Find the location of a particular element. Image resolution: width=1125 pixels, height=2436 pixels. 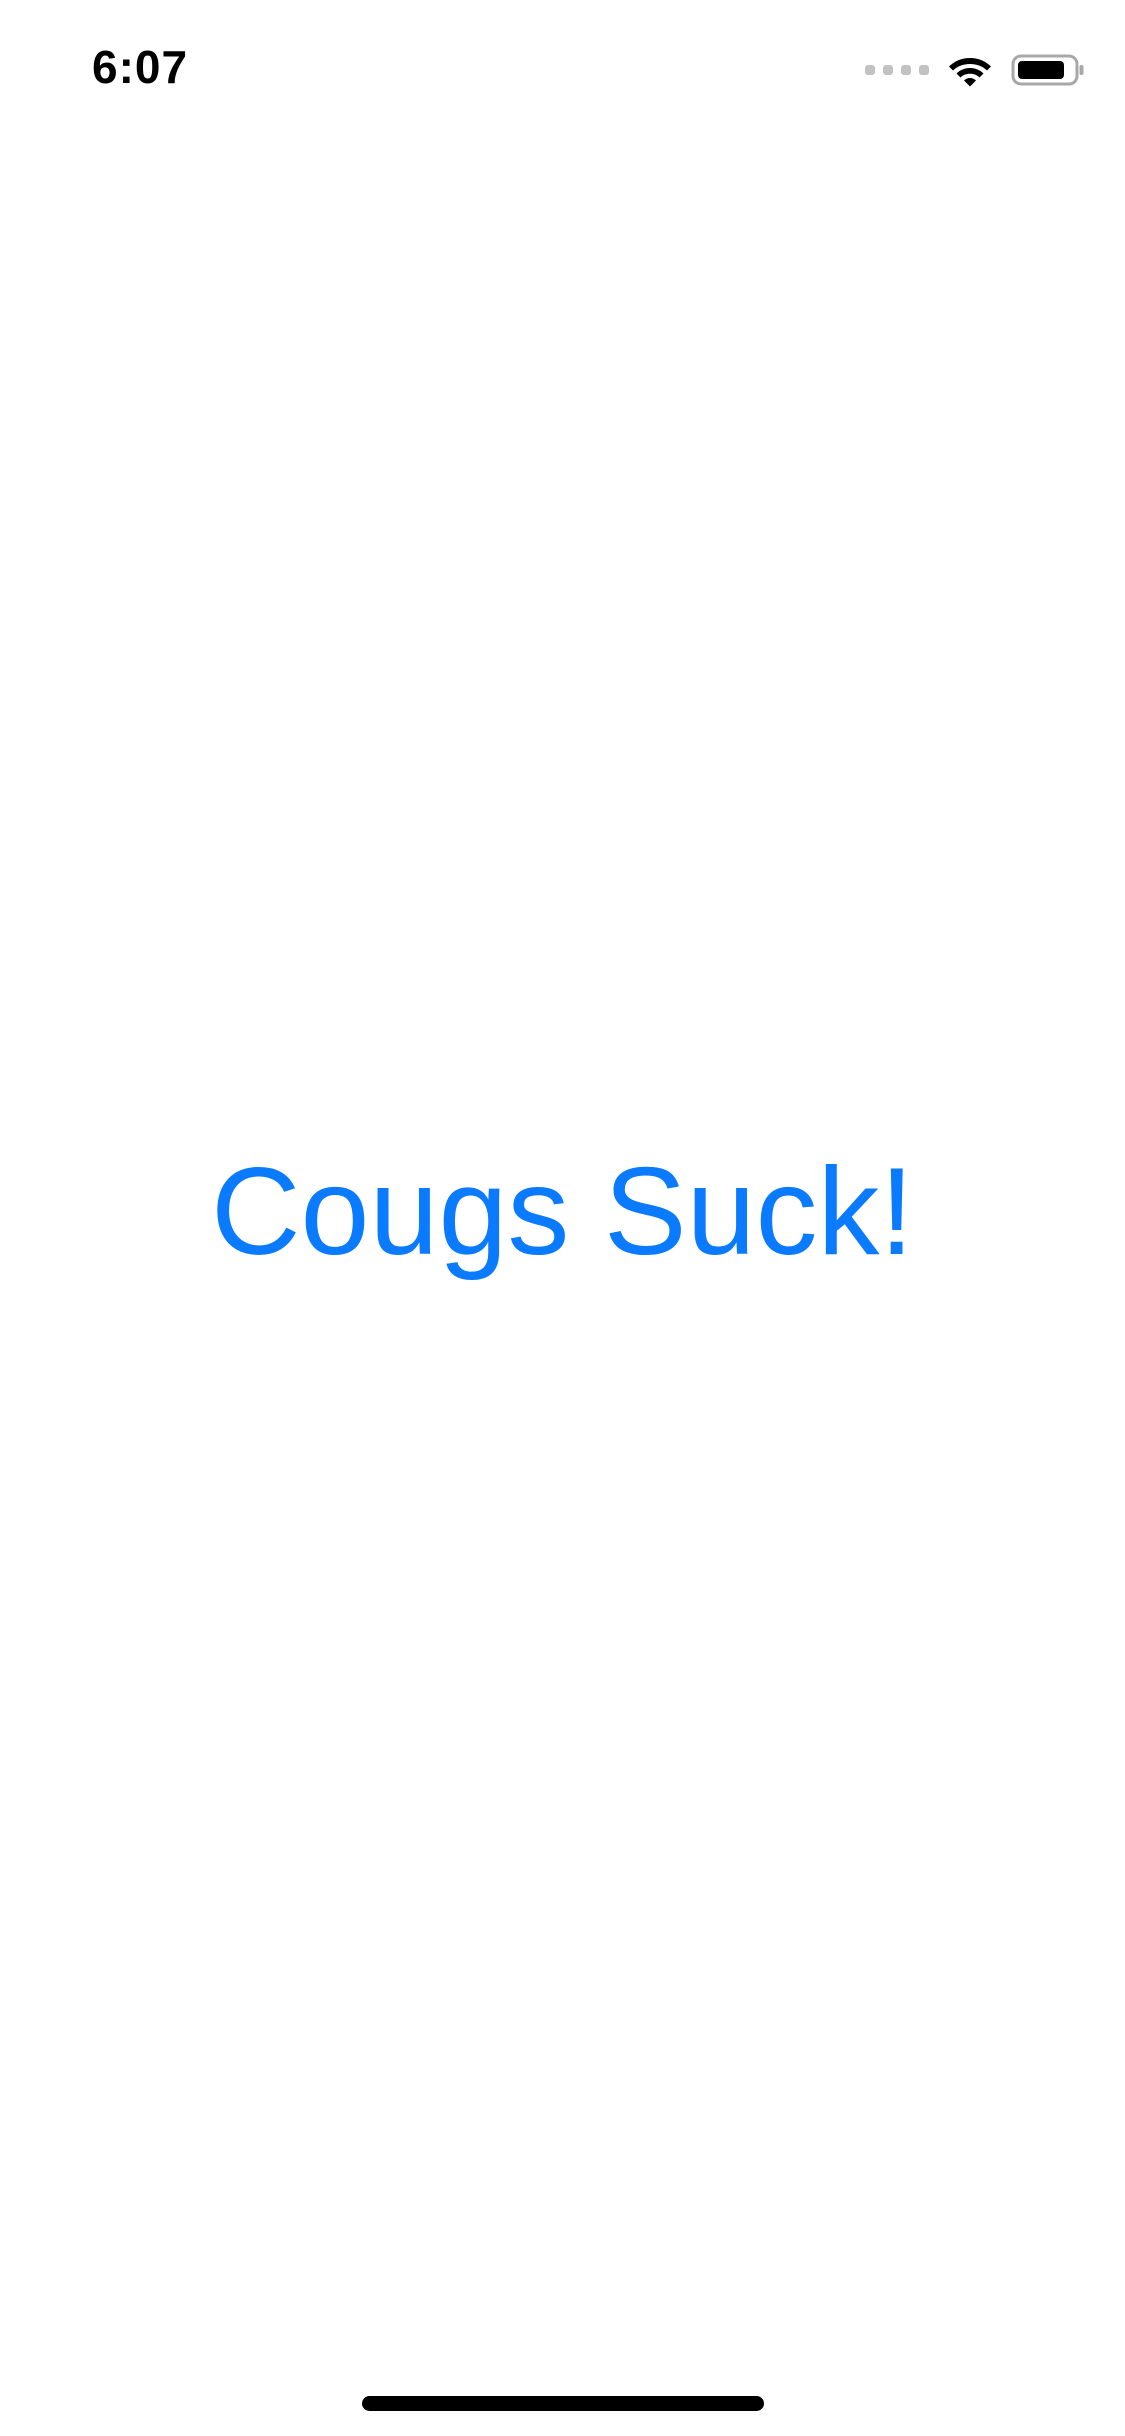

battery-icon is located at coordinates (1047, 70).